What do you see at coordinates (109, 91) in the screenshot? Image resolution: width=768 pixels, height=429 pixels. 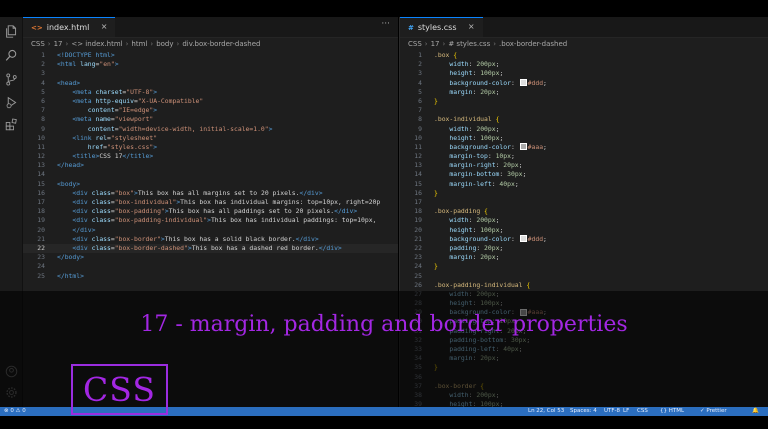 I see `code-token: charset` at bounding box center [109, 91].